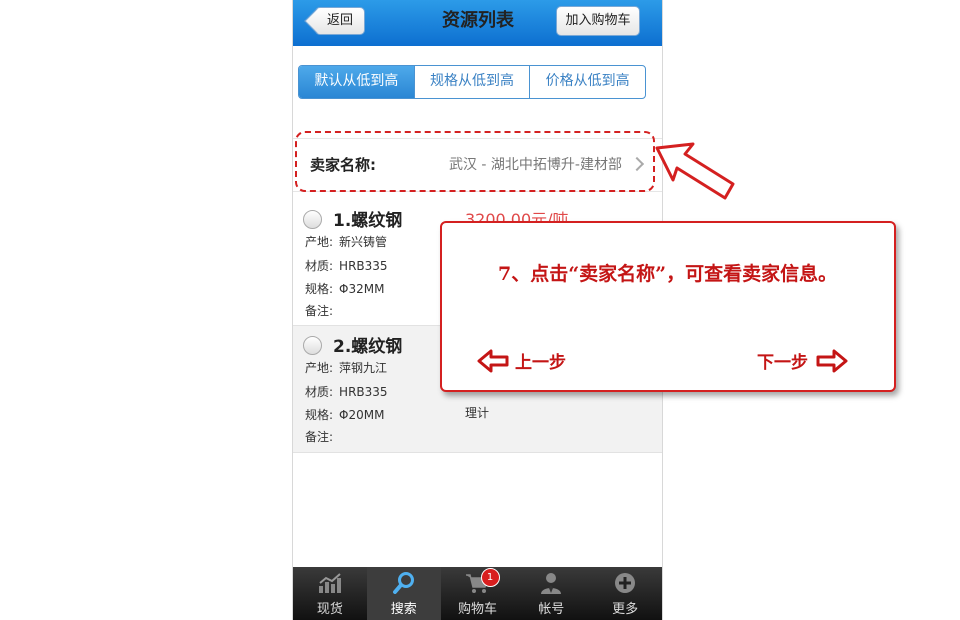  What do you see at coordinates (403, 583) in the screenshot?
I see `search-icon` at bounding box center [403, 583].